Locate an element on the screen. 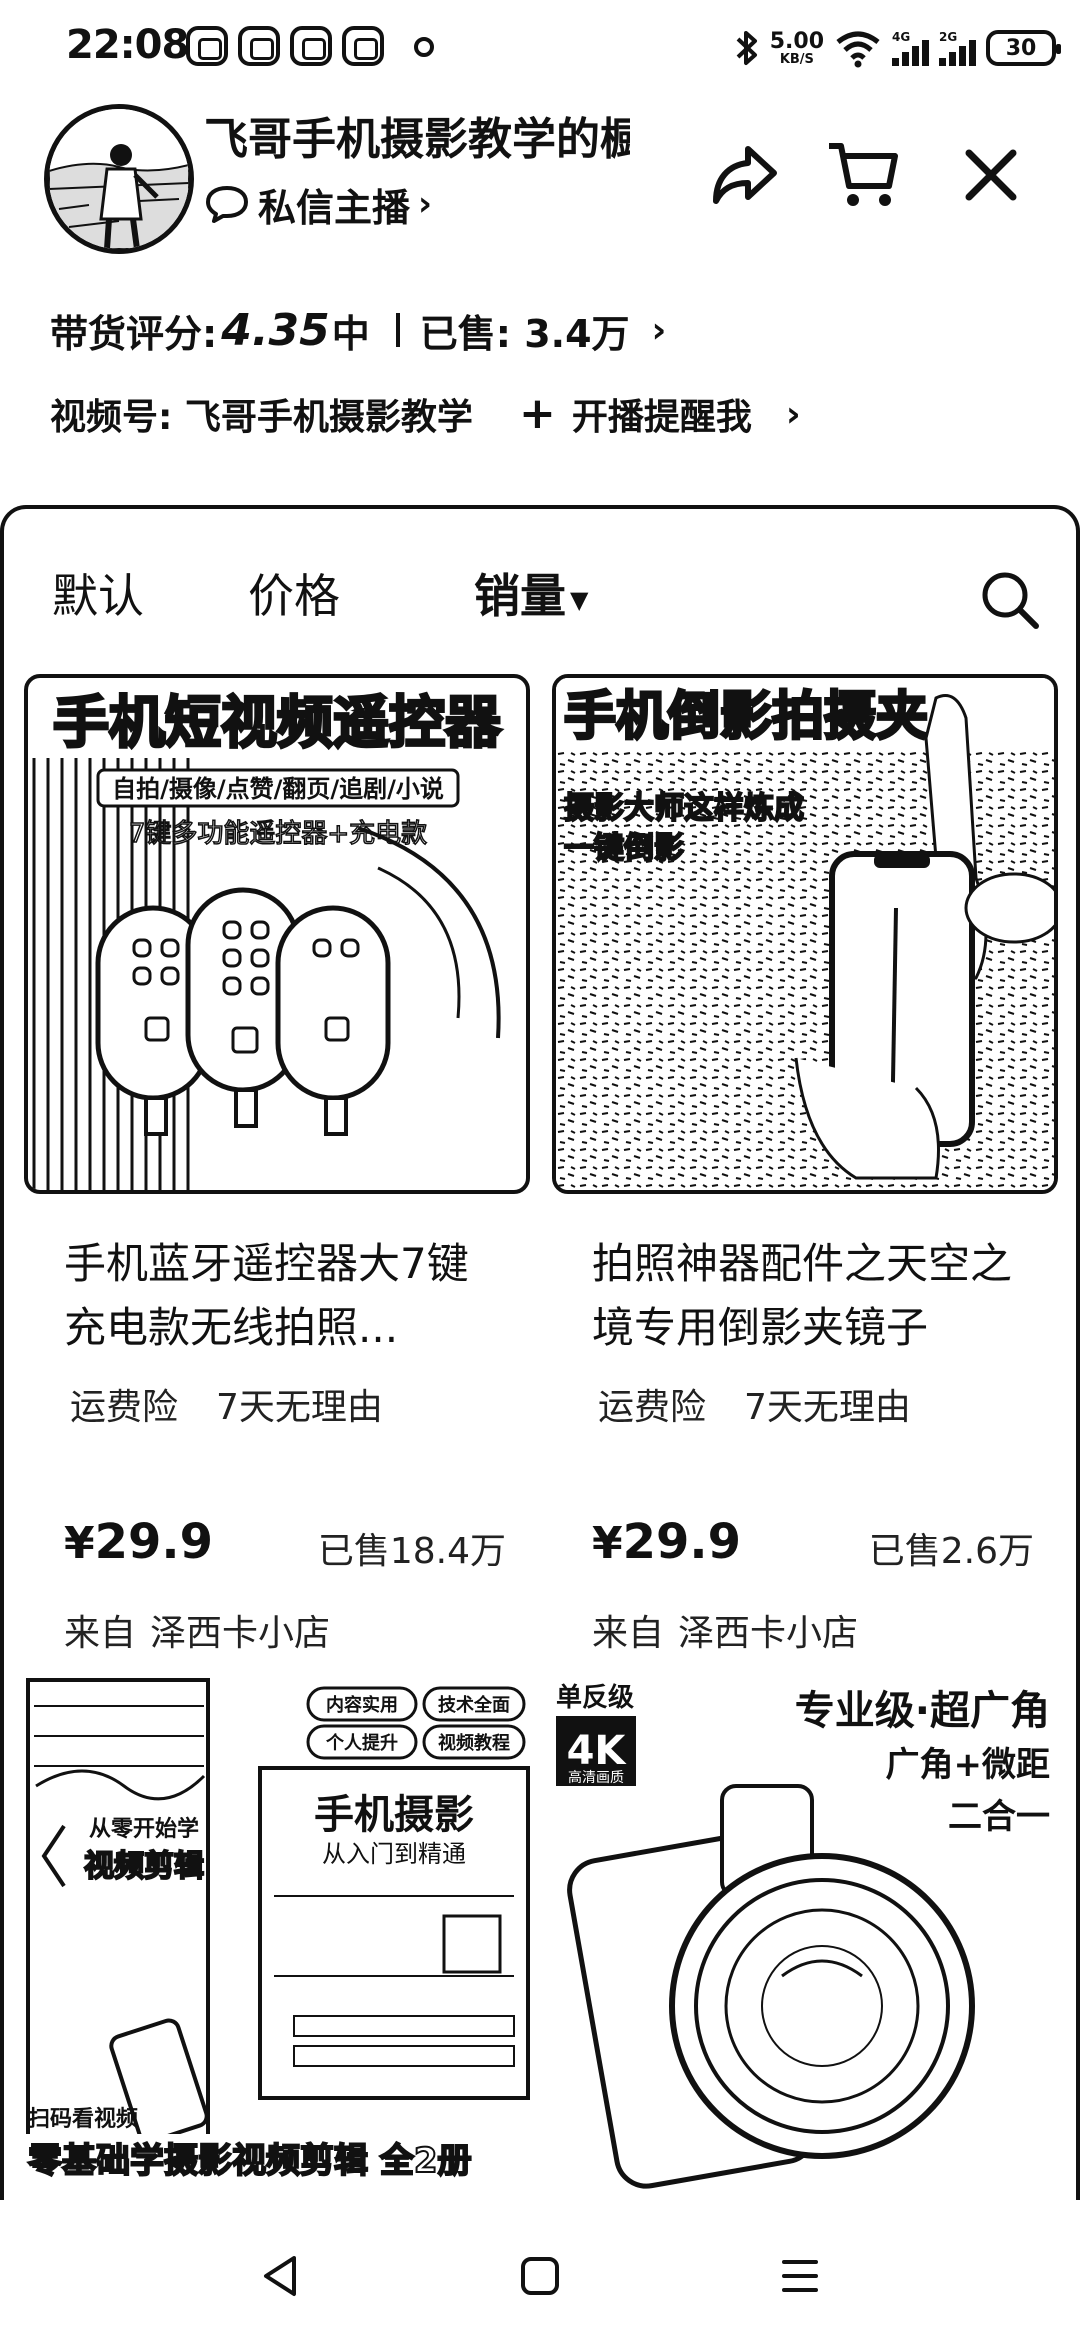 Image resolution: width=1080 pixels, height=2340 pixels. back-button is located at coordinates (280, 2276).